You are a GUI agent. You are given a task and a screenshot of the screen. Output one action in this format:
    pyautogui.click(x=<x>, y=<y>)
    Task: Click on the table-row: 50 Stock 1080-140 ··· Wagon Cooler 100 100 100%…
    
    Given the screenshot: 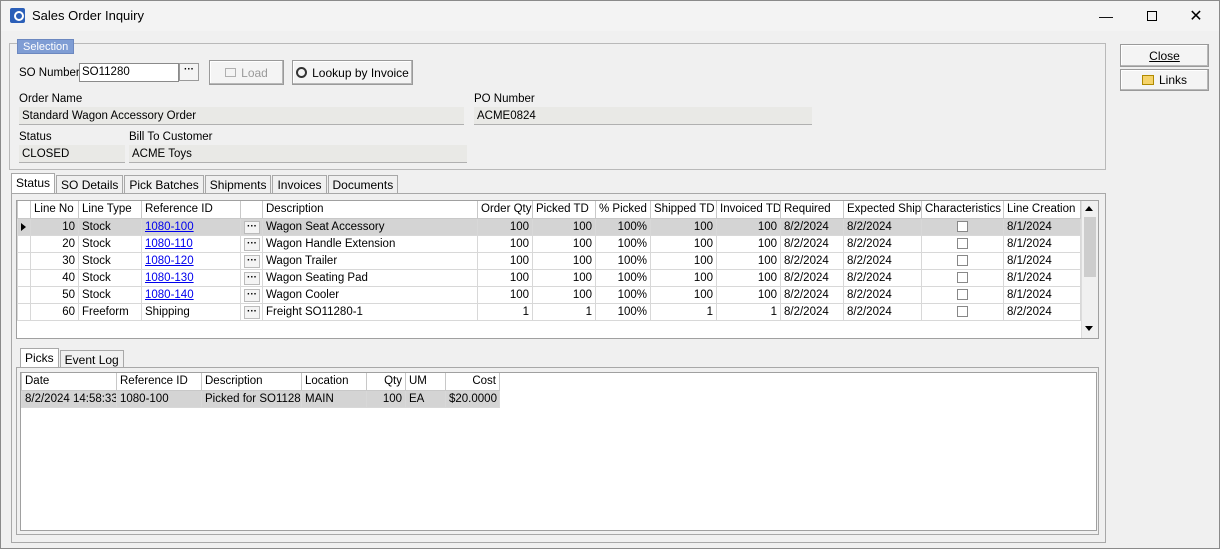 What is the action you would take?
    pyautogui.click(x=549, y=294)
    